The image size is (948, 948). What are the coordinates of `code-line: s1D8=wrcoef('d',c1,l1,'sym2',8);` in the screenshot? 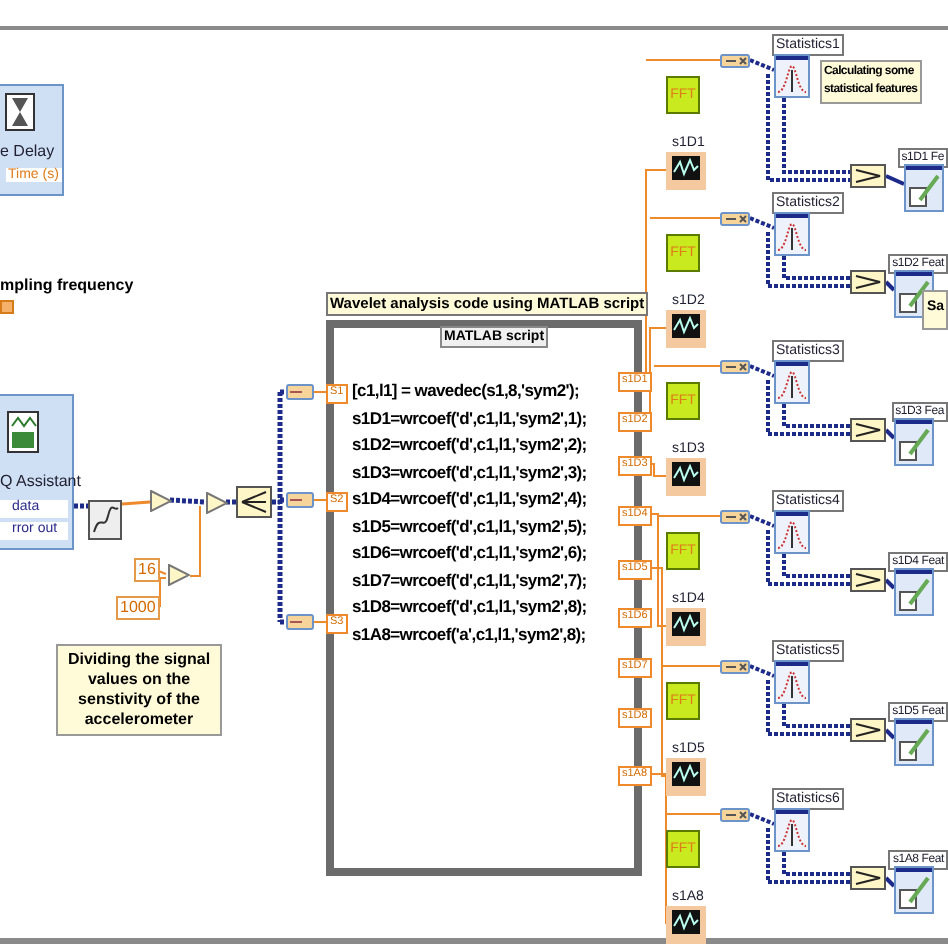 It's located at (469, 606).